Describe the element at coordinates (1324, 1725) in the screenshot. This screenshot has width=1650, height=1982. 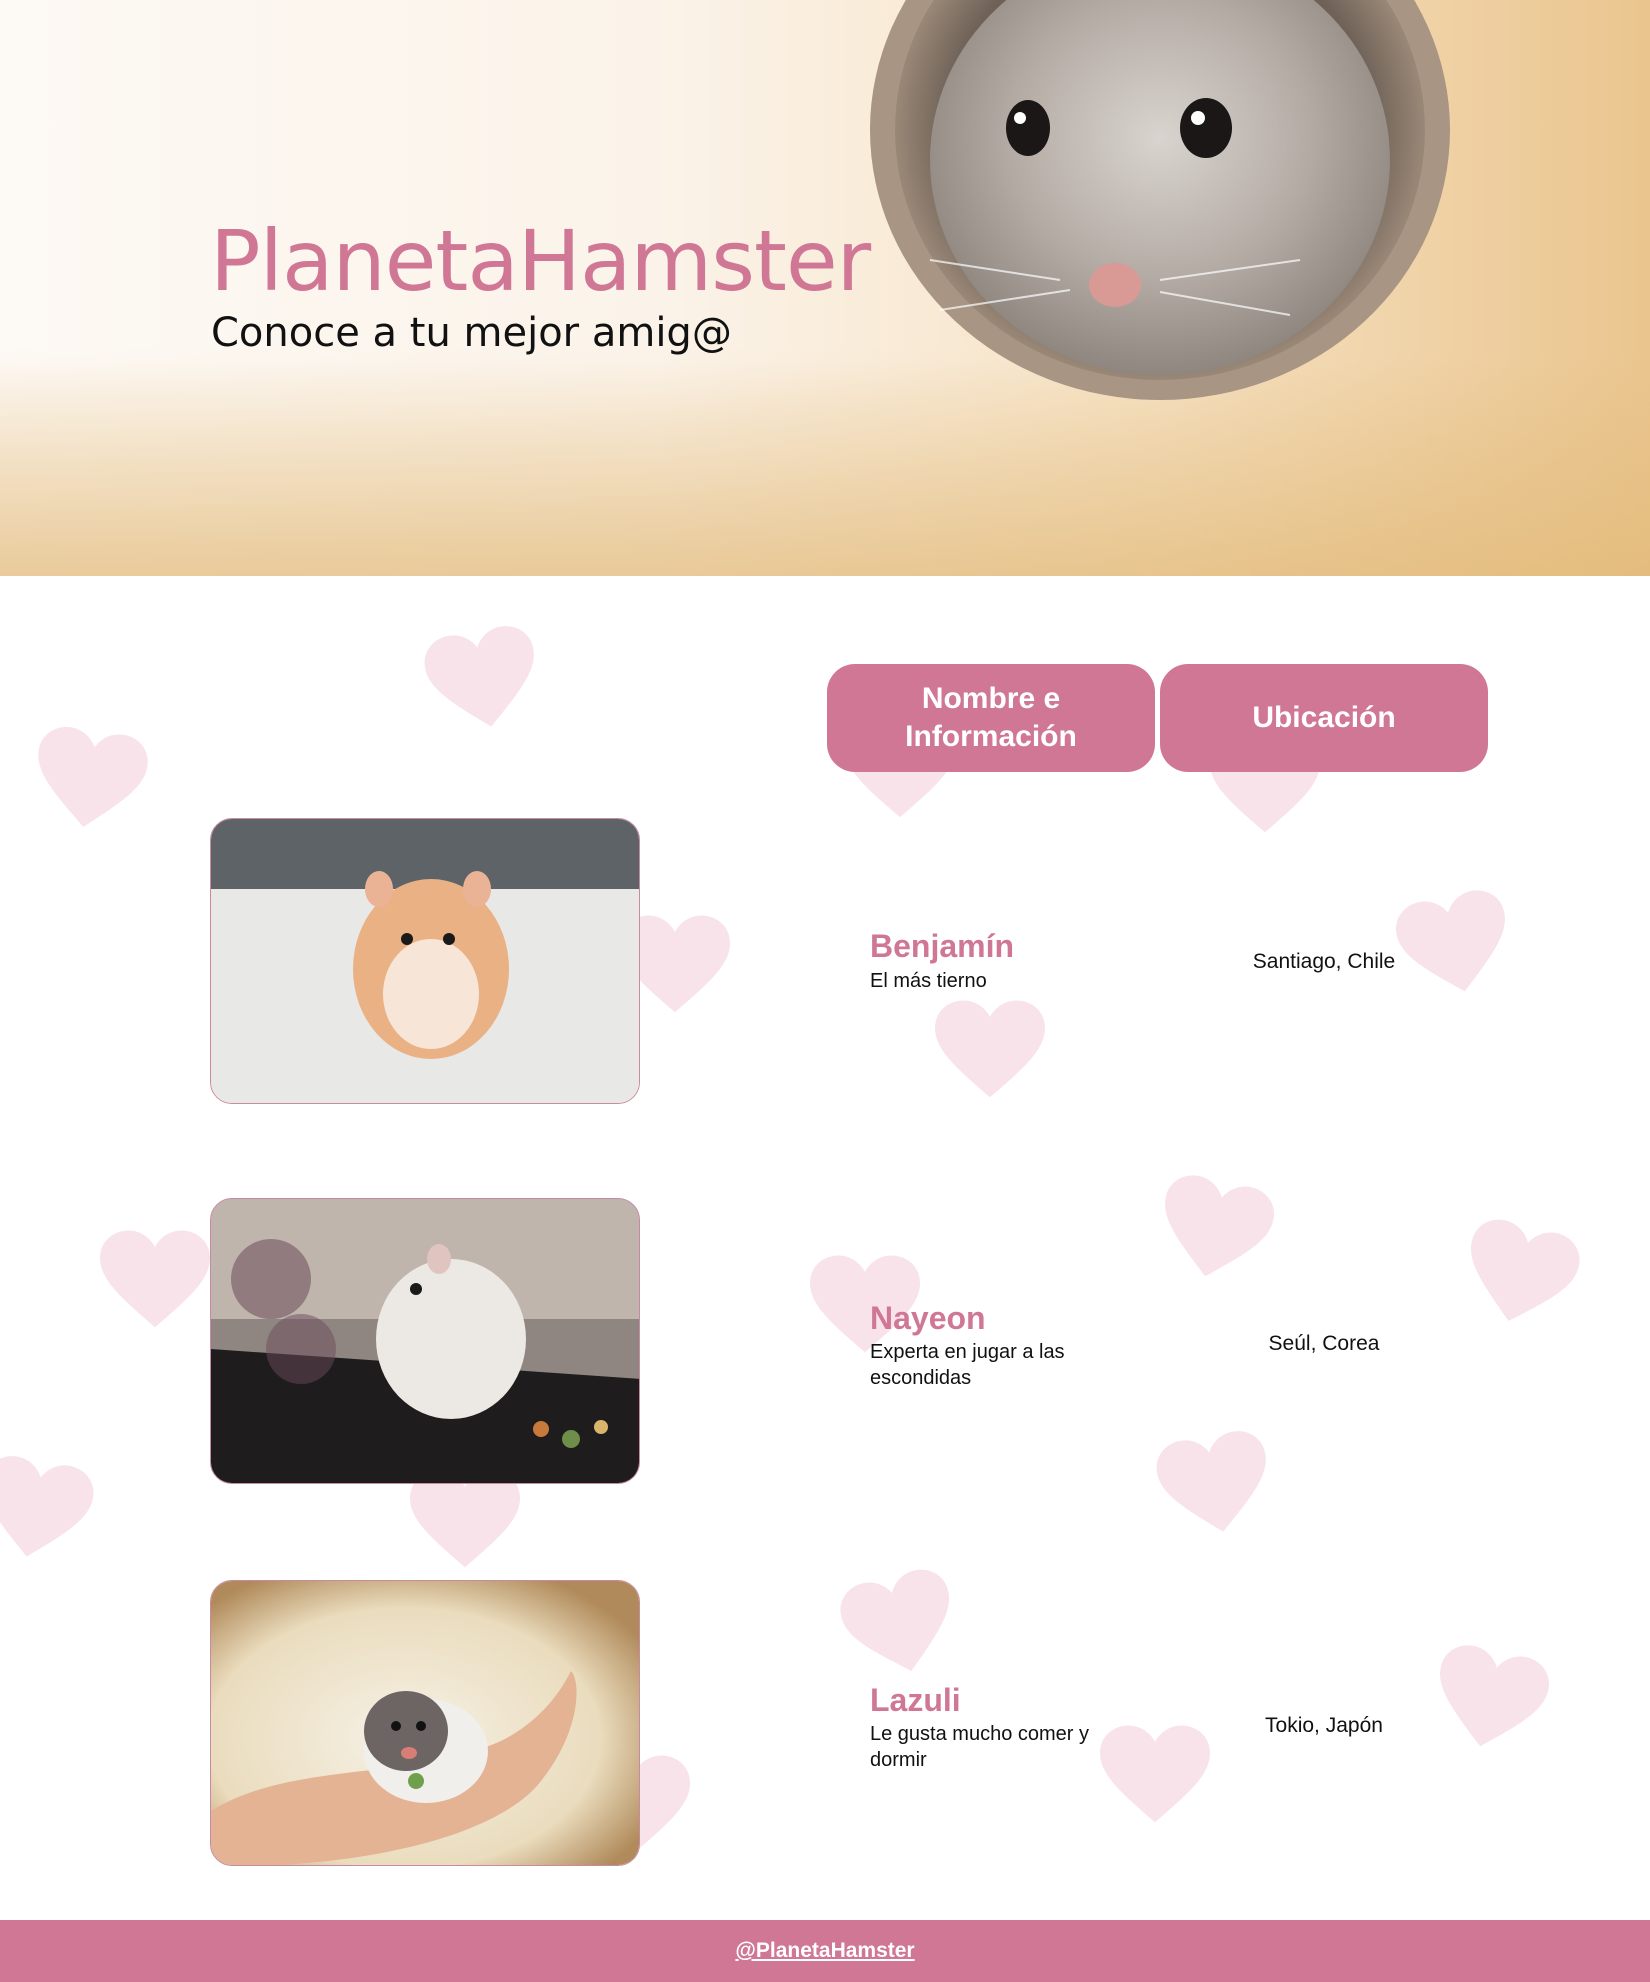
I see `pet-location: Tokio, Japón` at that location.